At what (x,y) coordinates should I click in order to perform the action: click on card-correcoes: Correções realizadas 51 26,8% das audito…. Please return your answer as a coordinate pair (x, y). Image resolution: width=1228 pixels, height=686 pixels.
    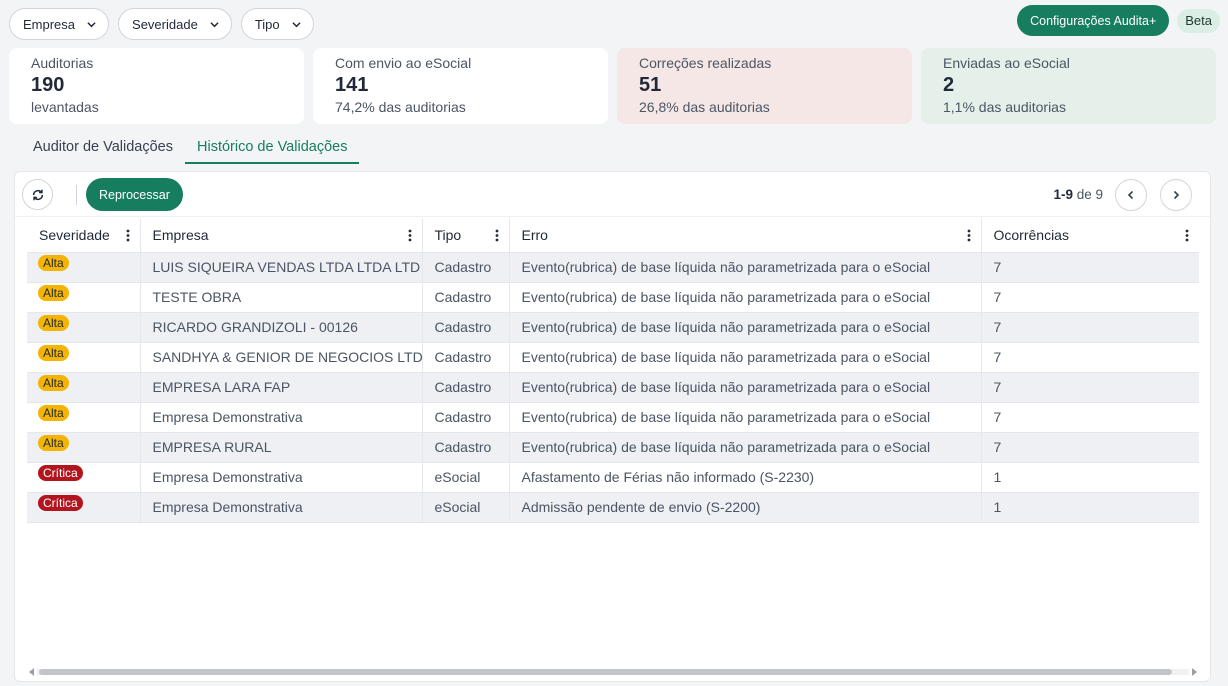
    Looking at the image, I should click on (764, 86).